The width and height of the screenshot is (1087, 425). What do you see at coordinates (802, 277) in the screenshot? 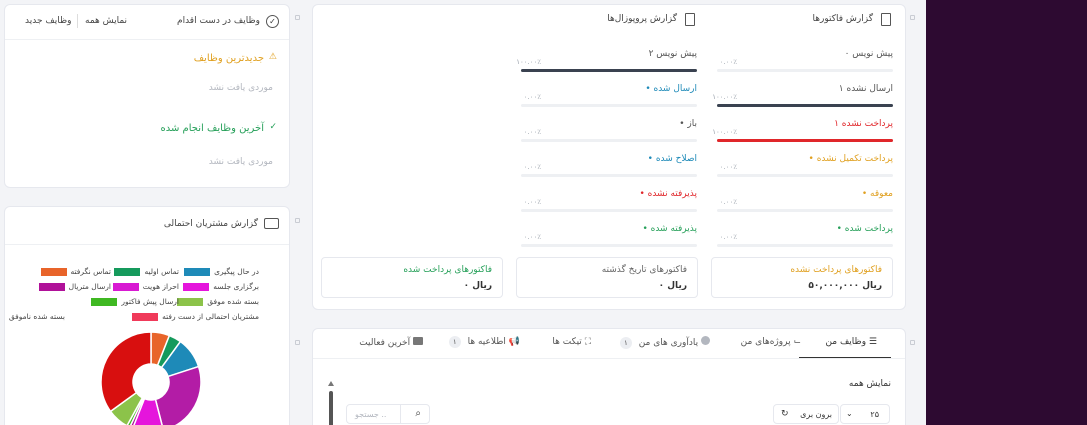
I see `summary-box: فاکتورهای پرداخت نشده ۵۰,۰۰۰,۰۰۰ ریال` at bounding box center [802, 277].